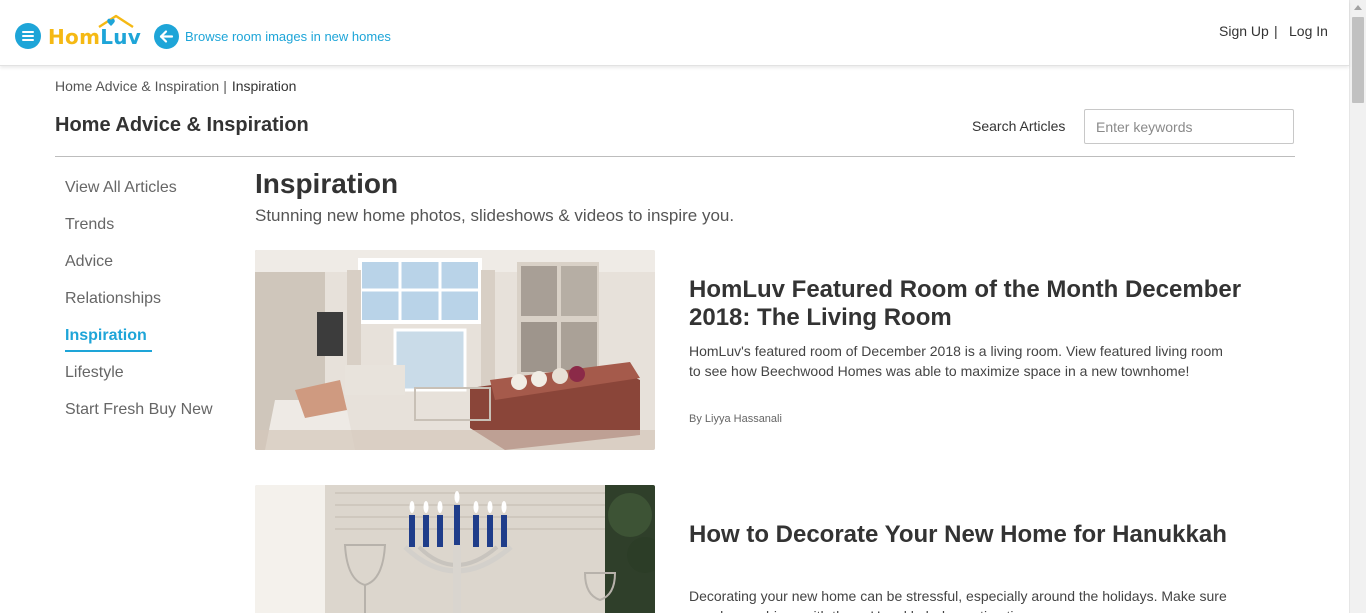  I want to click on living-room-image, so click(455, 350).